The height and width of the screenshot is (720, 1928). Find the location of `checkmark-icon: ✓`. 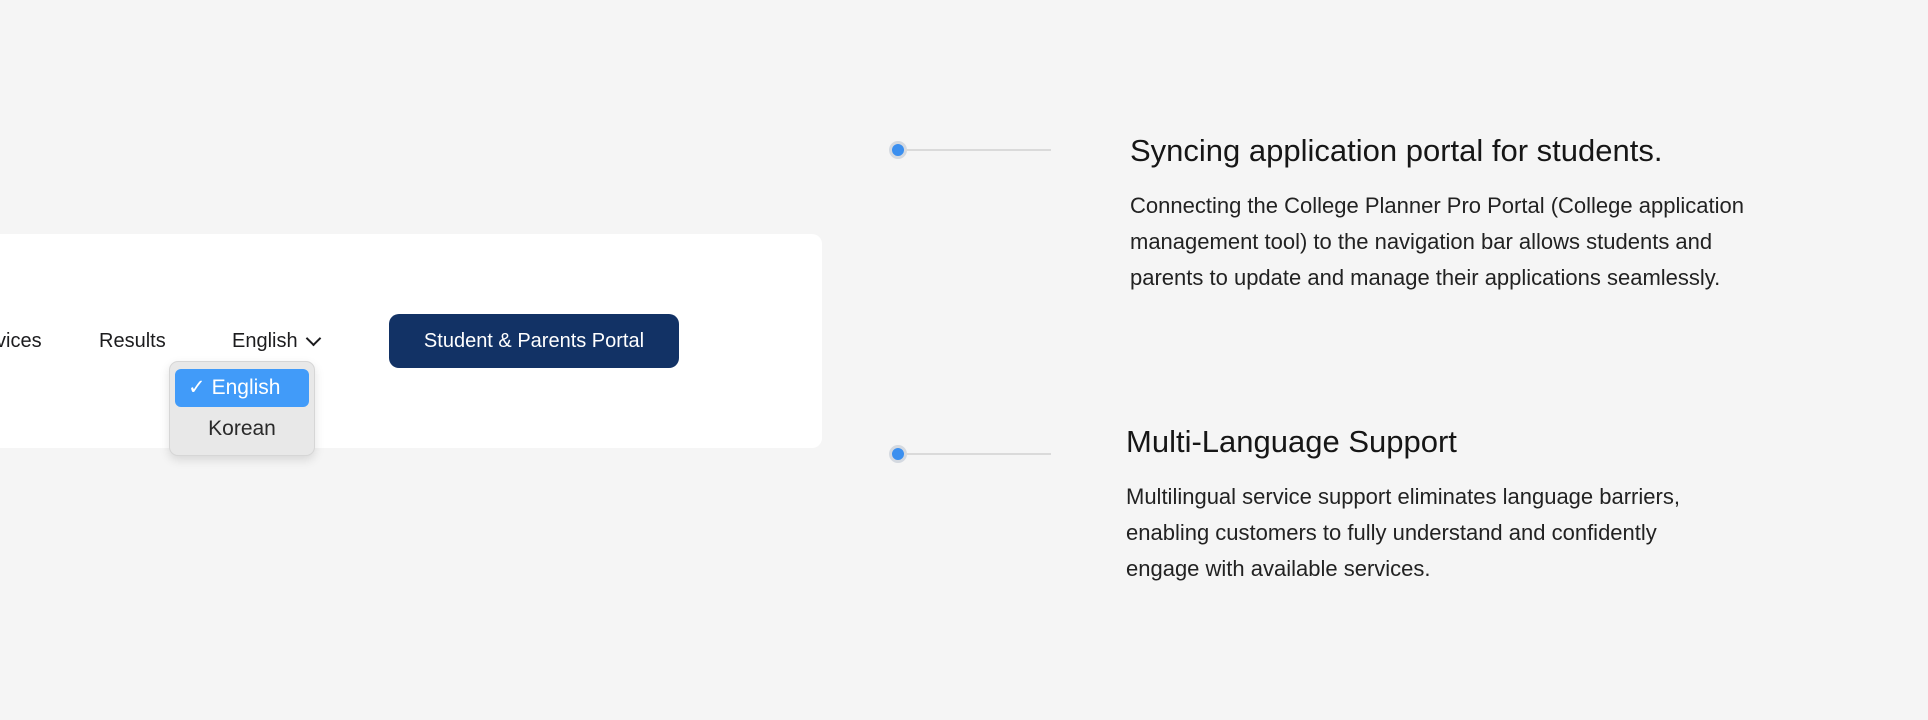

checkmark-icon: ✓ is located at coordinates (197, 387).